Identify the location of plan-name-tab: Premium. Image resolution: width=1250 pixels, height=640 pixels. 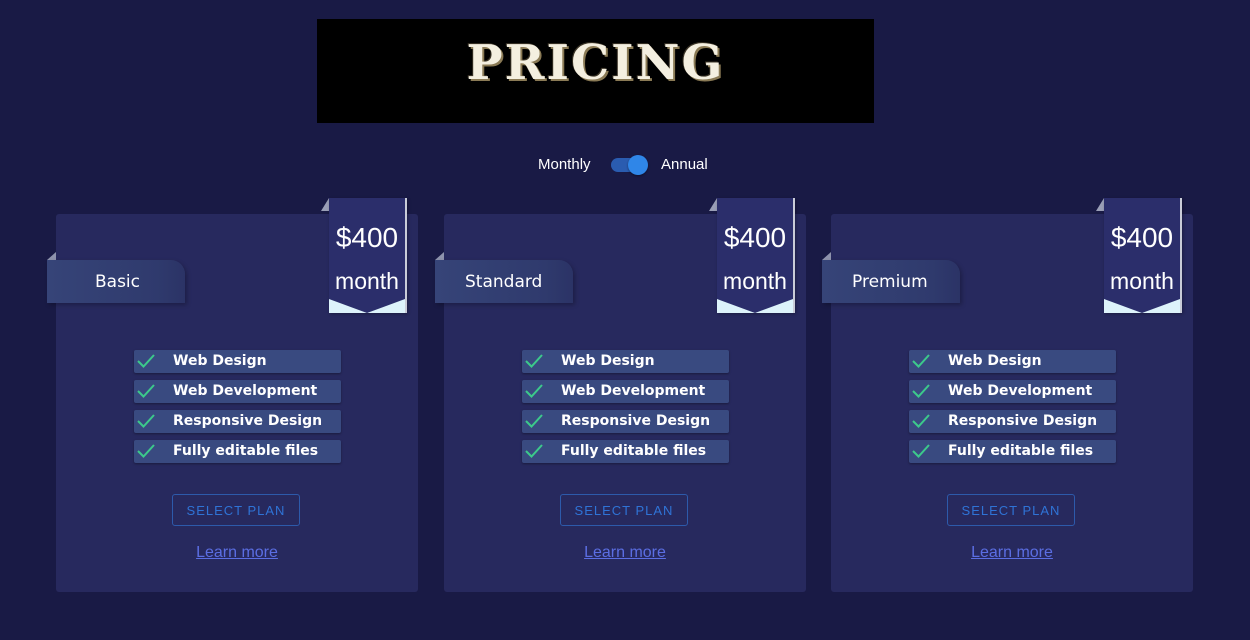
(891, 281).